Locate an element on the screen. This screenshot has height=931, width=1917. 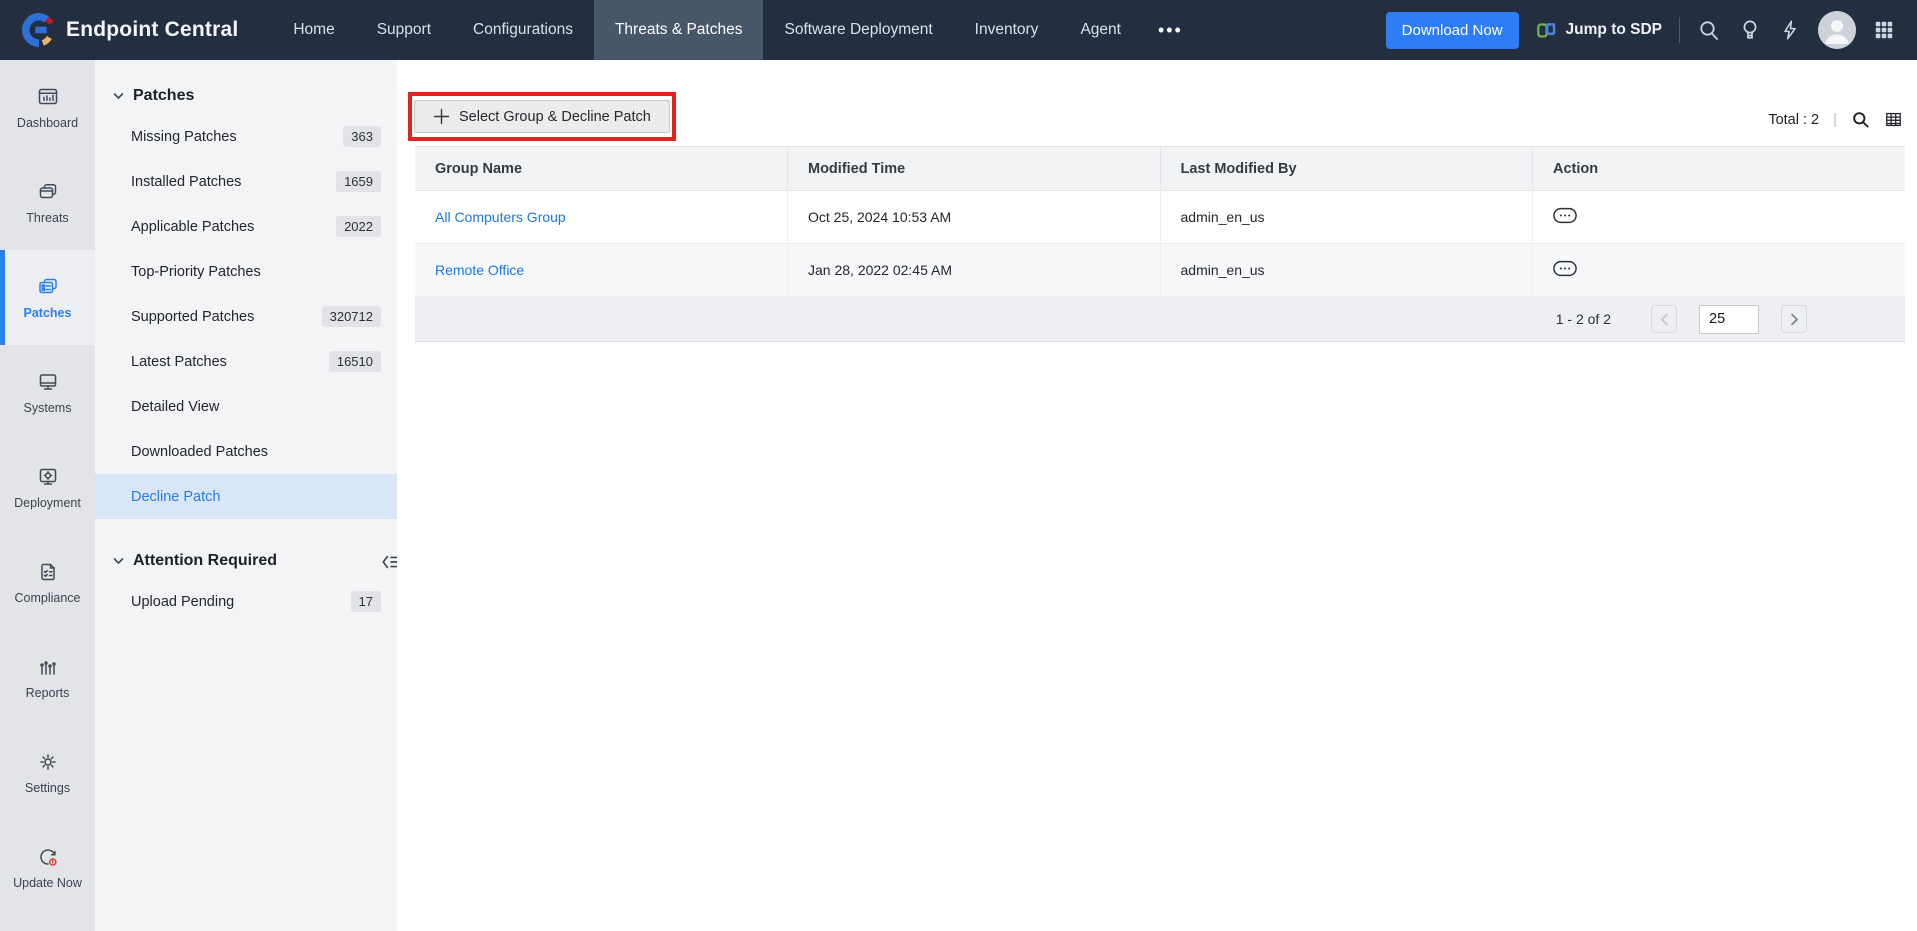
endpoint-central-logo-icon is located at coordinates (39, 30).